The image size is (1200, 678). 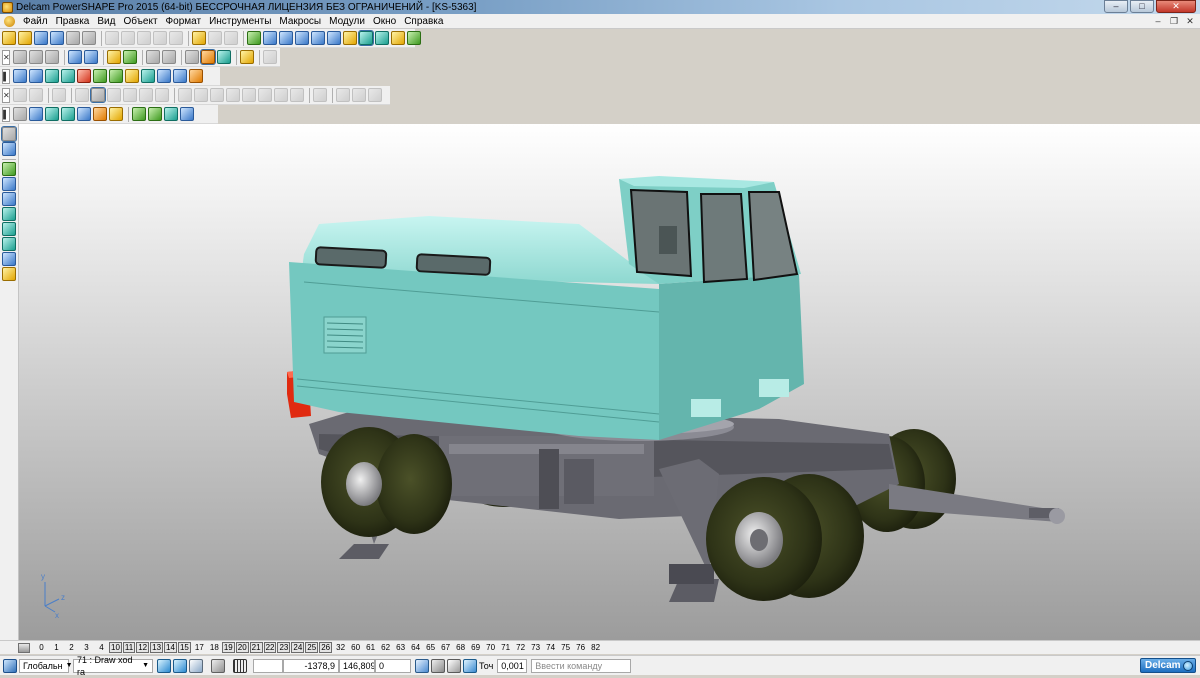 I want to click on component-icon, so click(x=196, y=76).